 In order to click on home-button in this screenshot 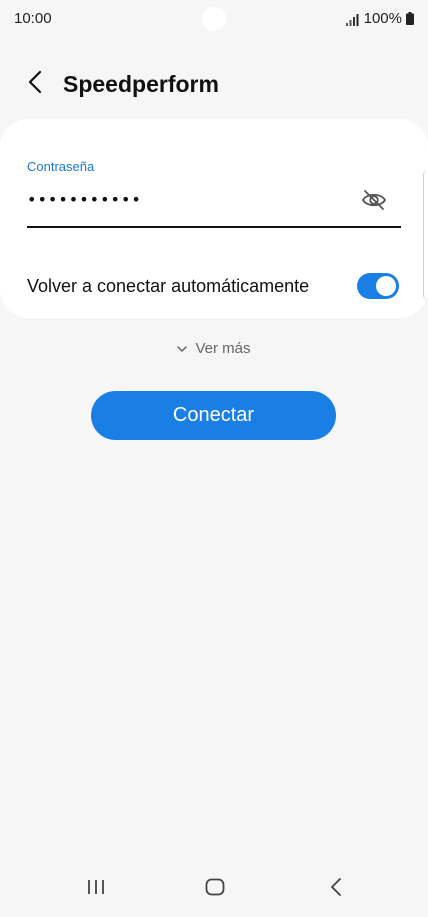, I will do `click(215, 889)`.